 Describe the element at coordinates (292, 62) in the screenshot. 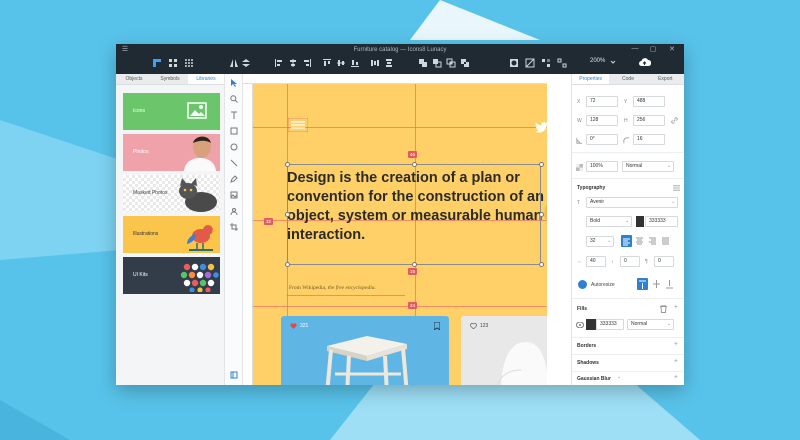

I see `align-center-icon` at that location.